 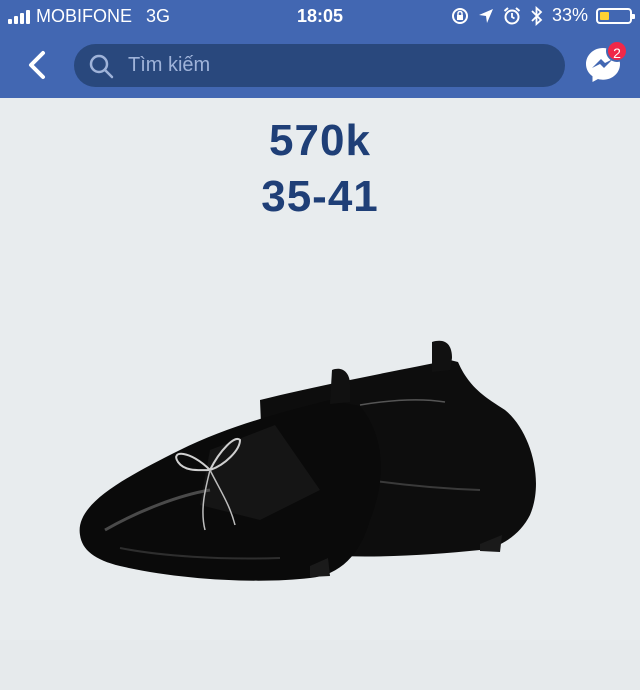 What do you see at coordinates (633, 16) in the screenshot?
I see `battery-tip` at bounding box center [633, 16].